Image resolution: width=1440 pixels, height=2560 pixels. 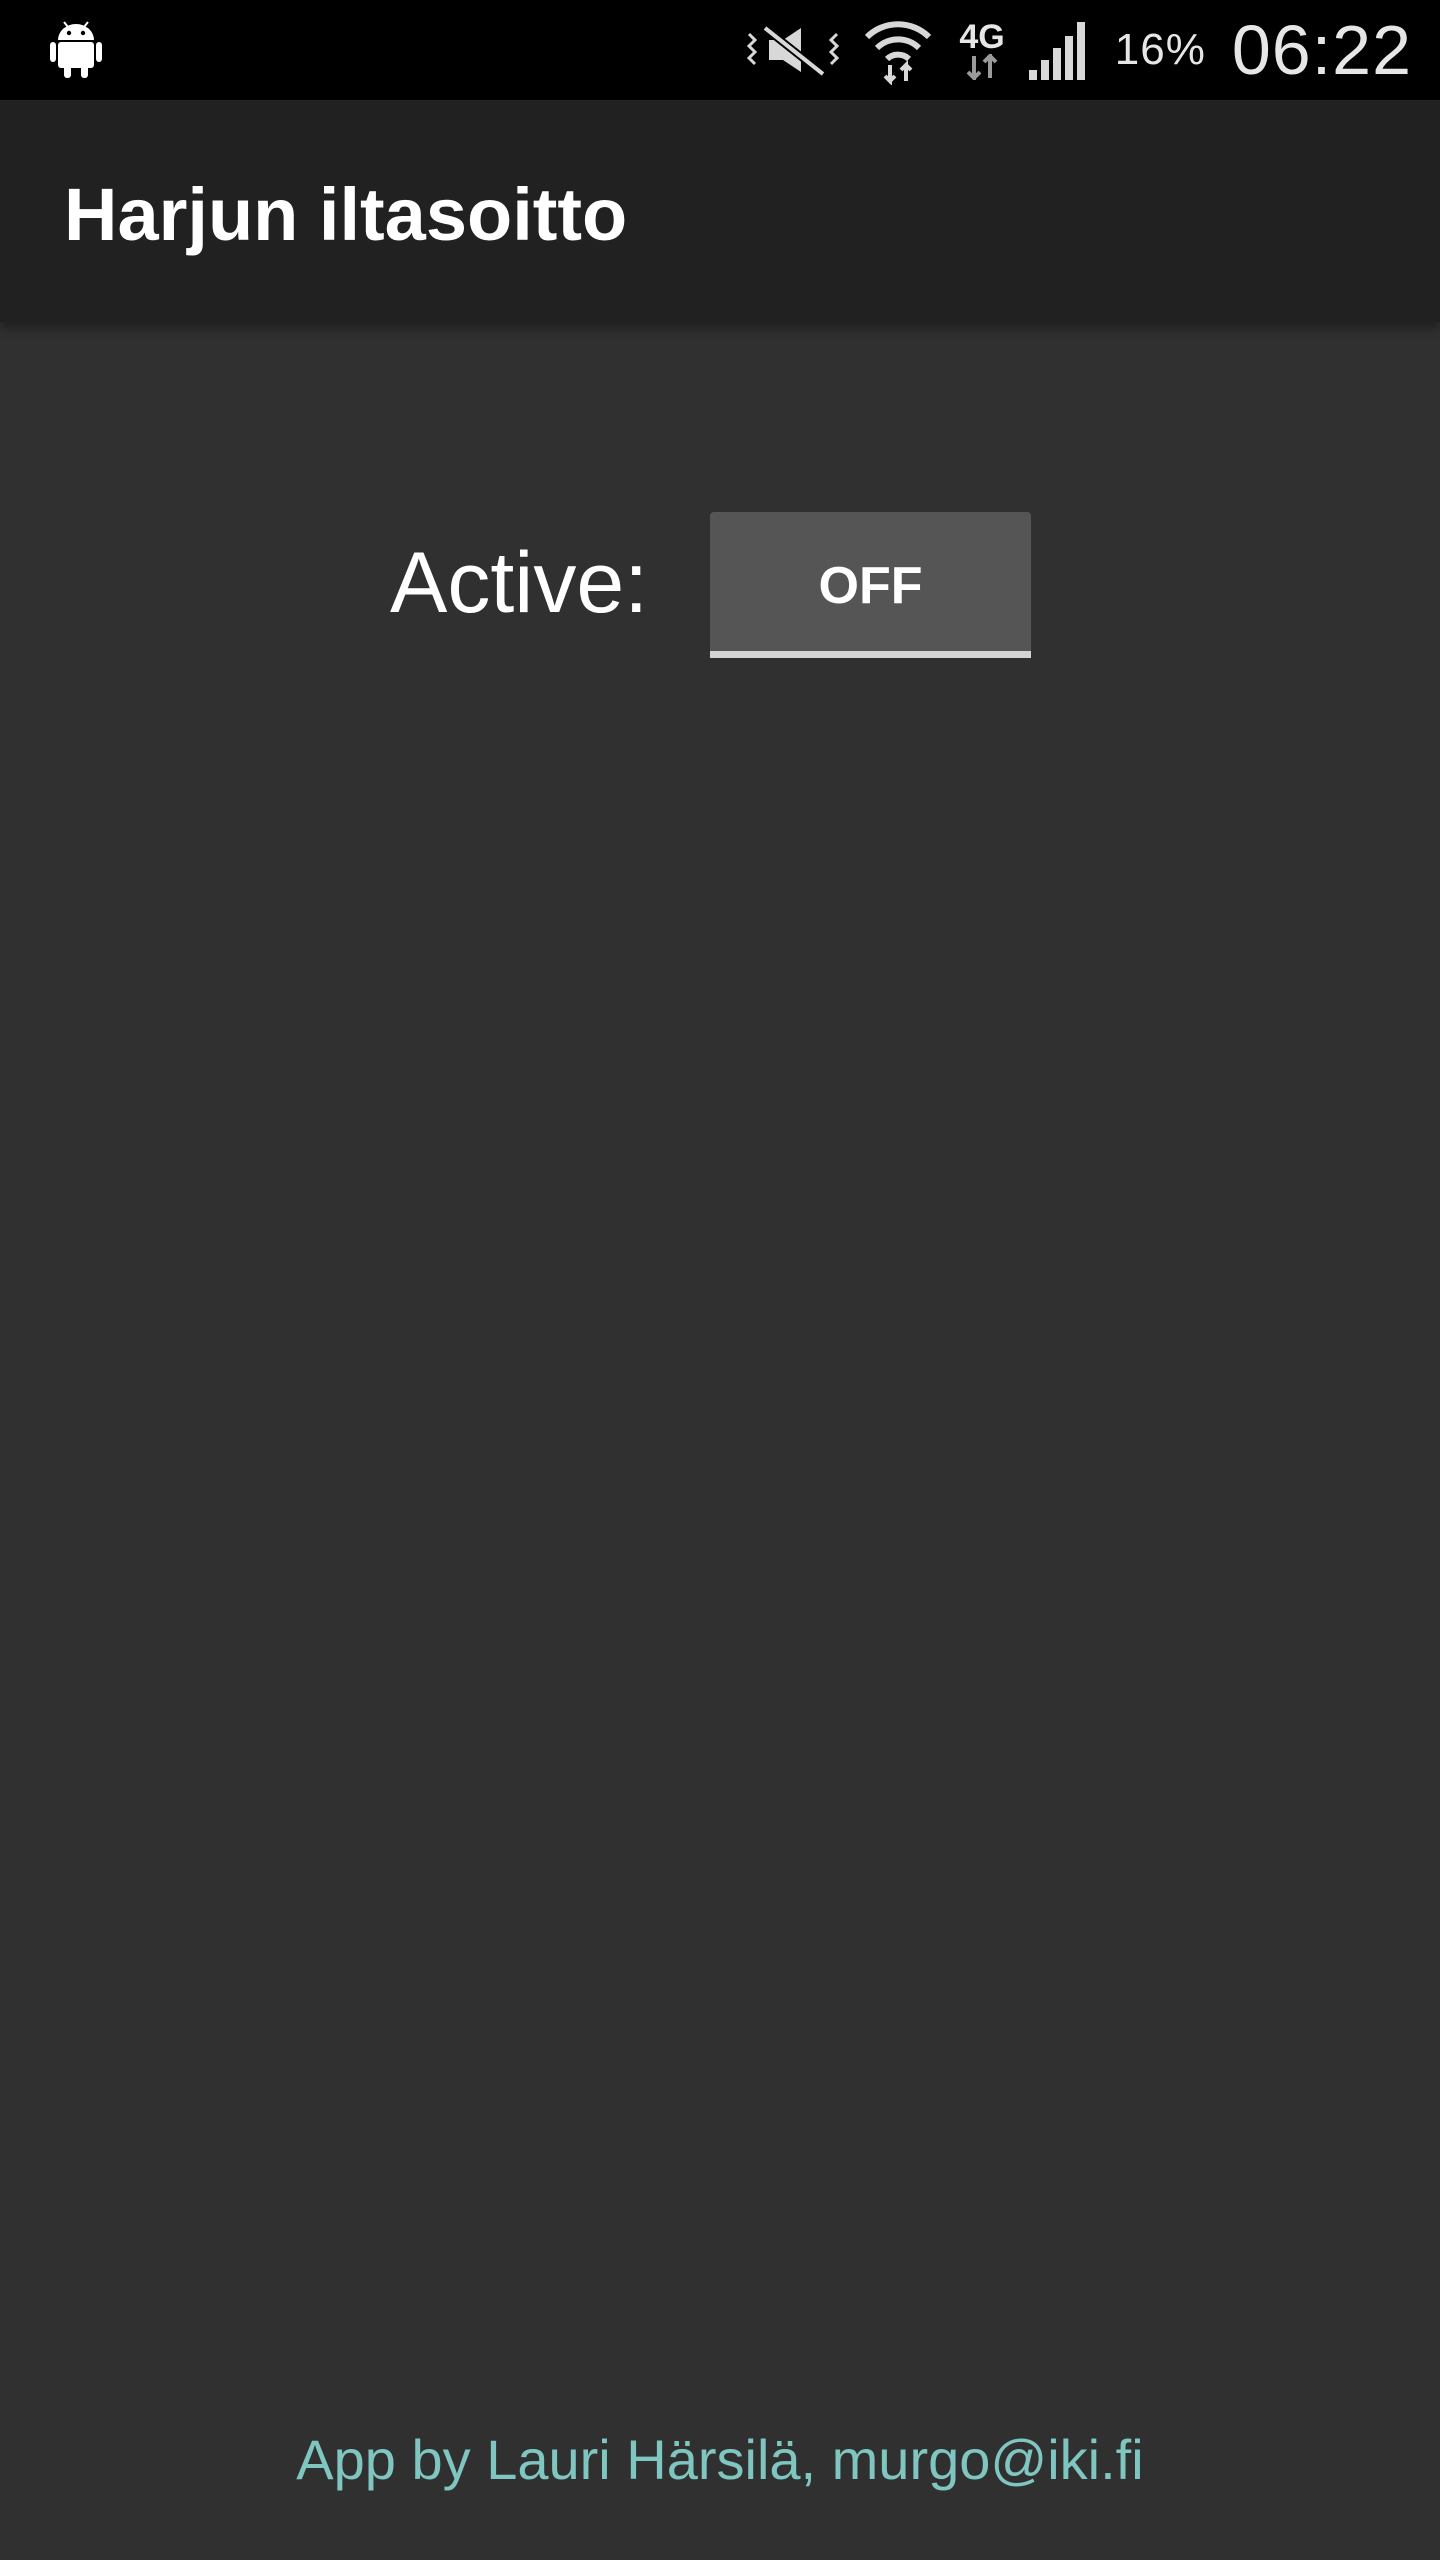 I want to click on status-bar: 4G 16% 06:22, so click(x=720, y=50).